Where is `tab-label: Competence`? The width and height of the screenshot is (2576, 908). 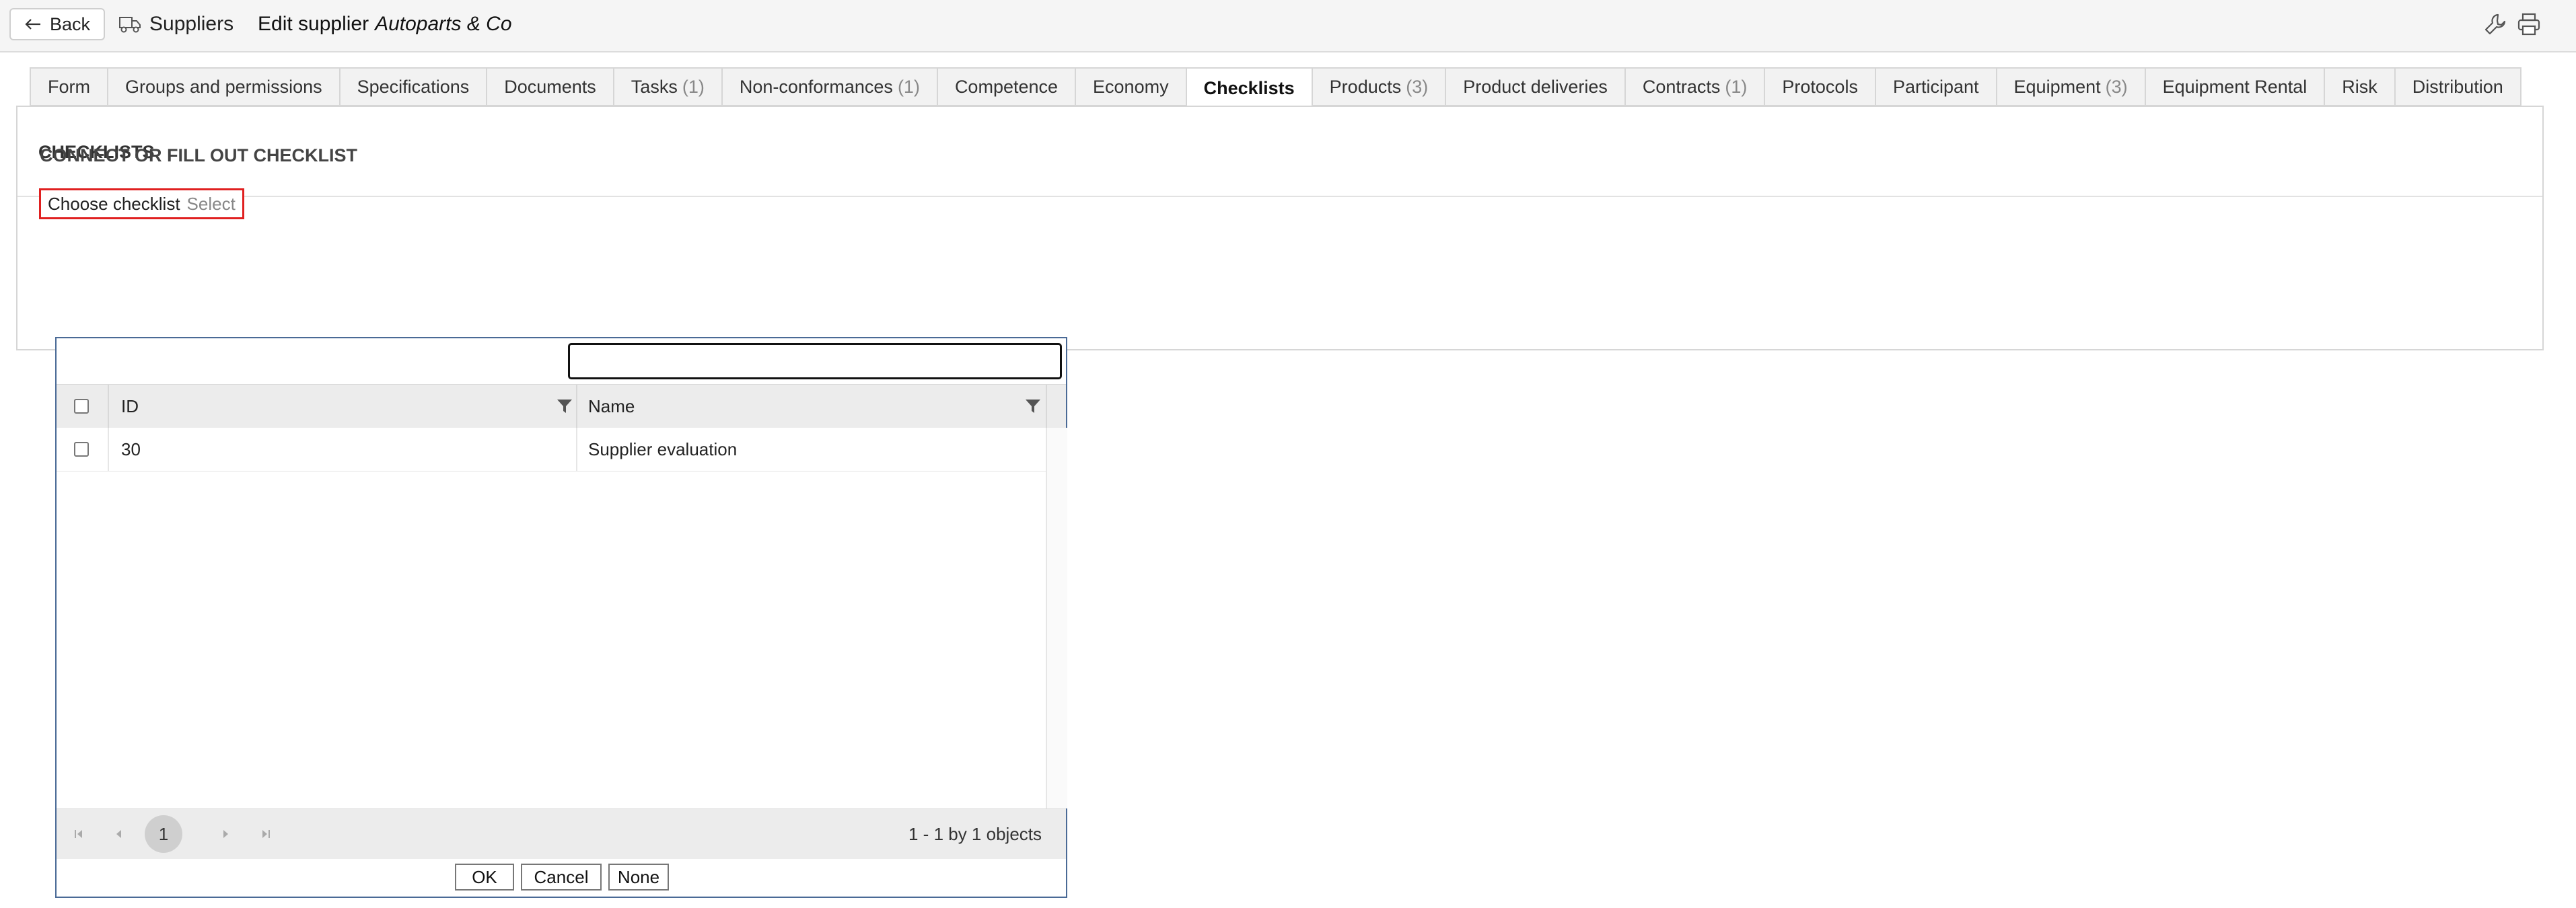 tab-label: Competence is located at coordinates (1006, 86).